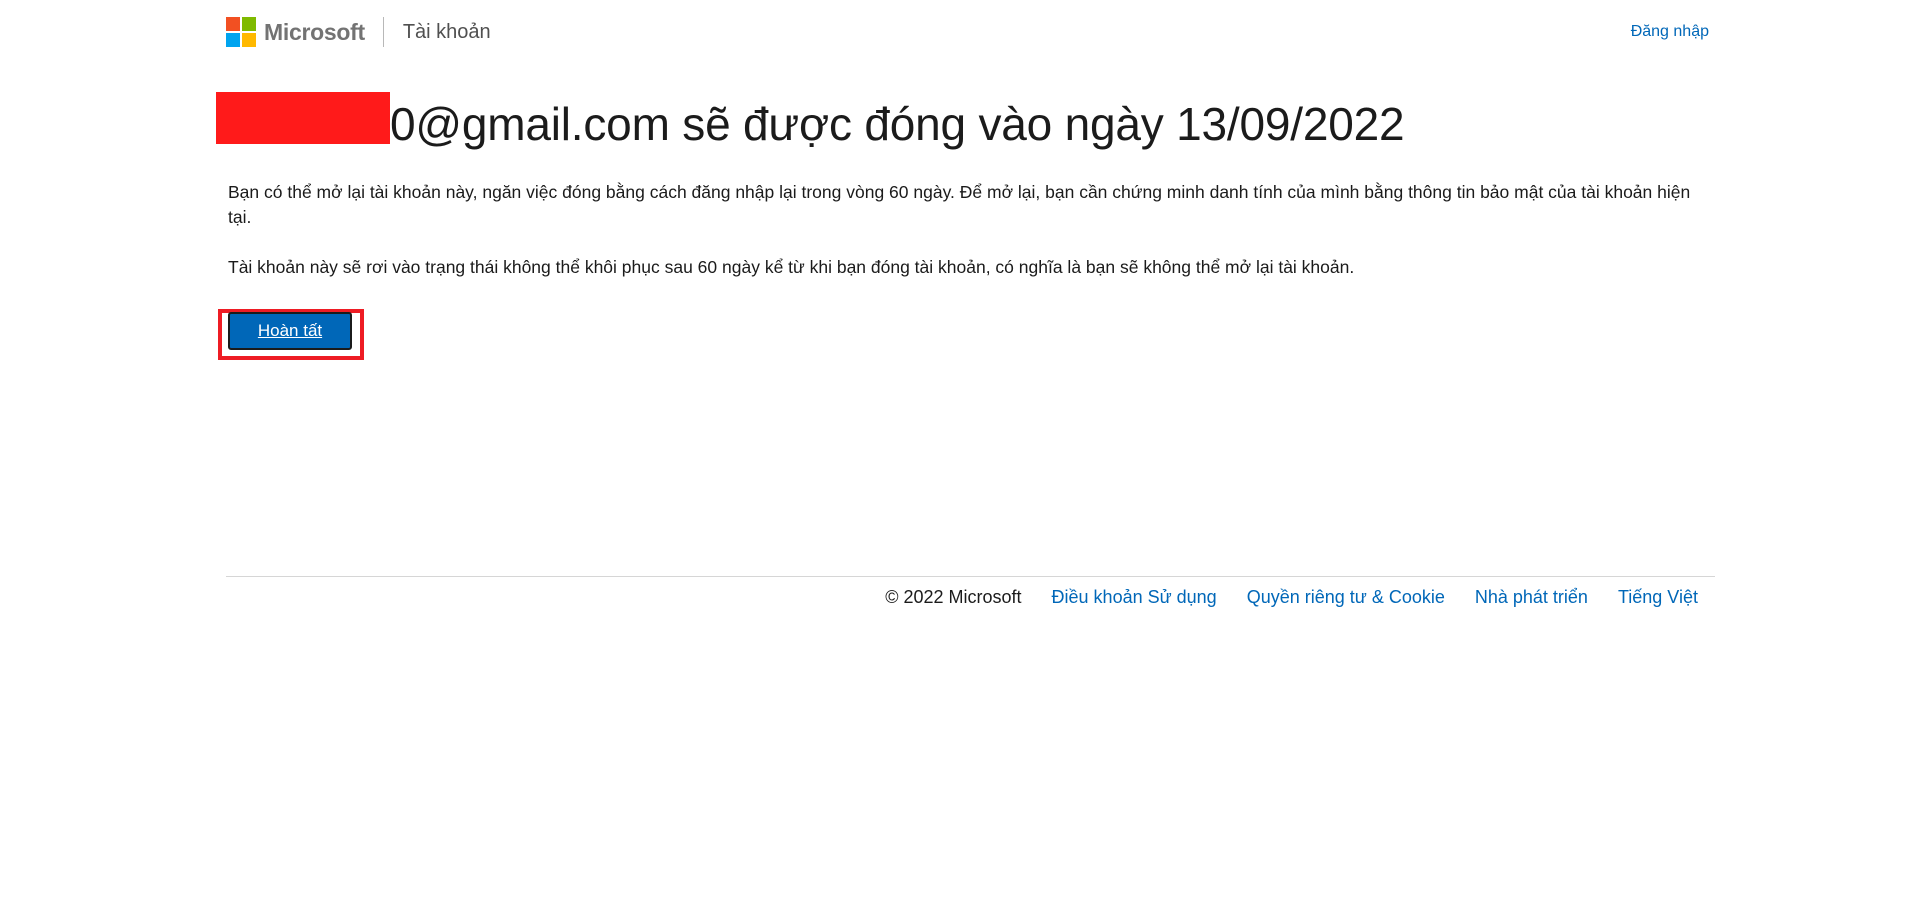 Image resolution: width=1920 pixels, height=918 pixels. I want to click on footer-divider, so click(970, 576).